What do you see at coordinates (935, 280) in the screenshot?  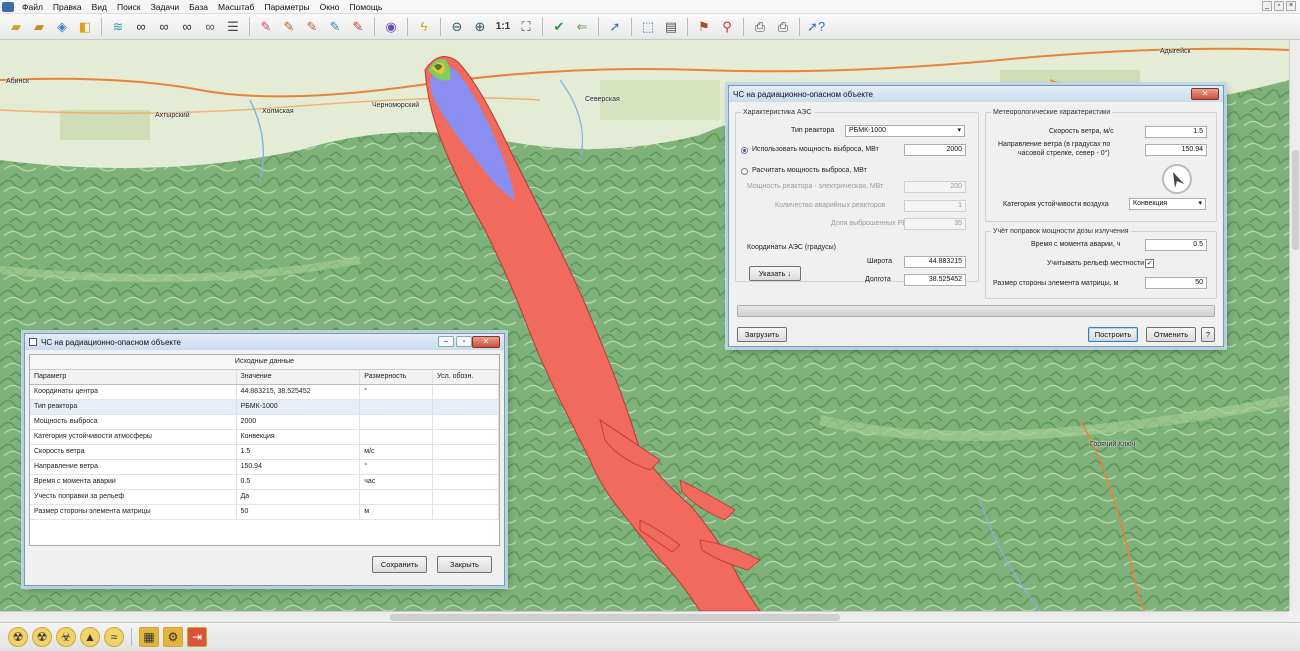 I see `longitude-field: 38.525452` at bounding box center [935, 280].